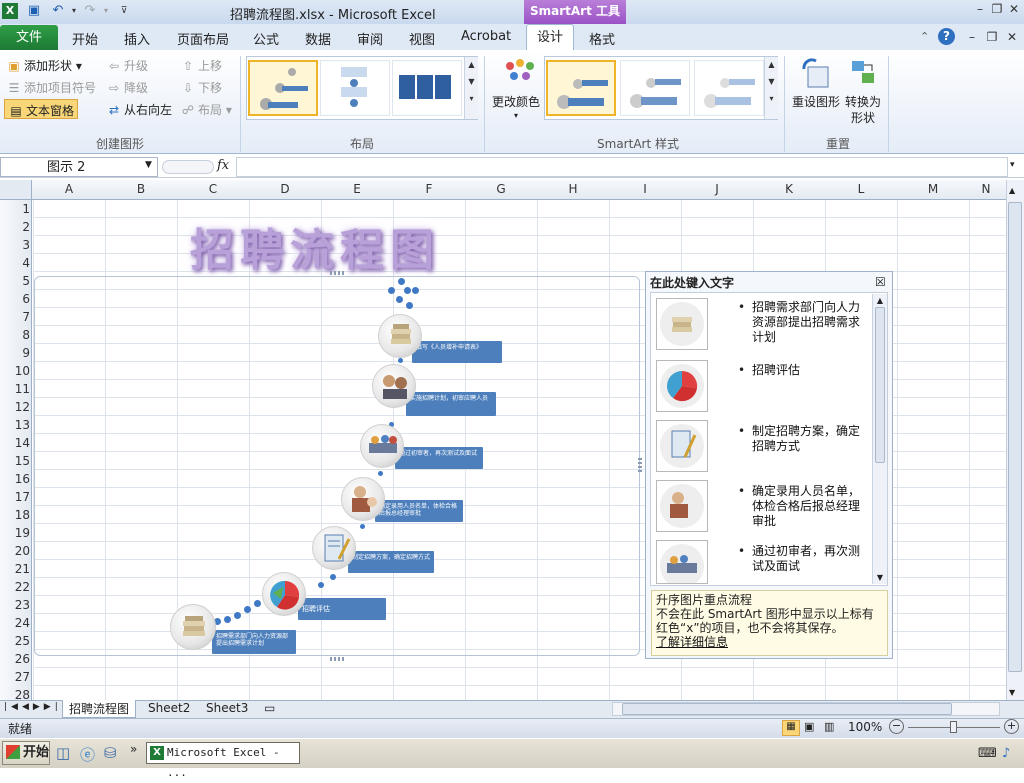 The image size is (1024, 783). I want to click on row-header: 15, so click(15, 461).